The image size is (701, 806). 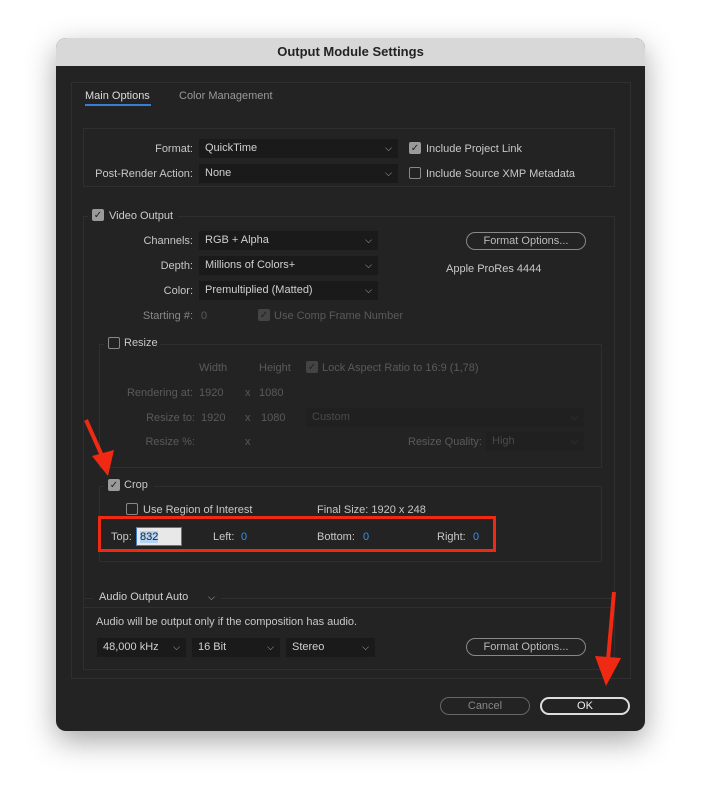 What do you see at coordinates (608, 638) in the screenshot?
I see `arrow-to-ok` at bounding box center [608, 638].